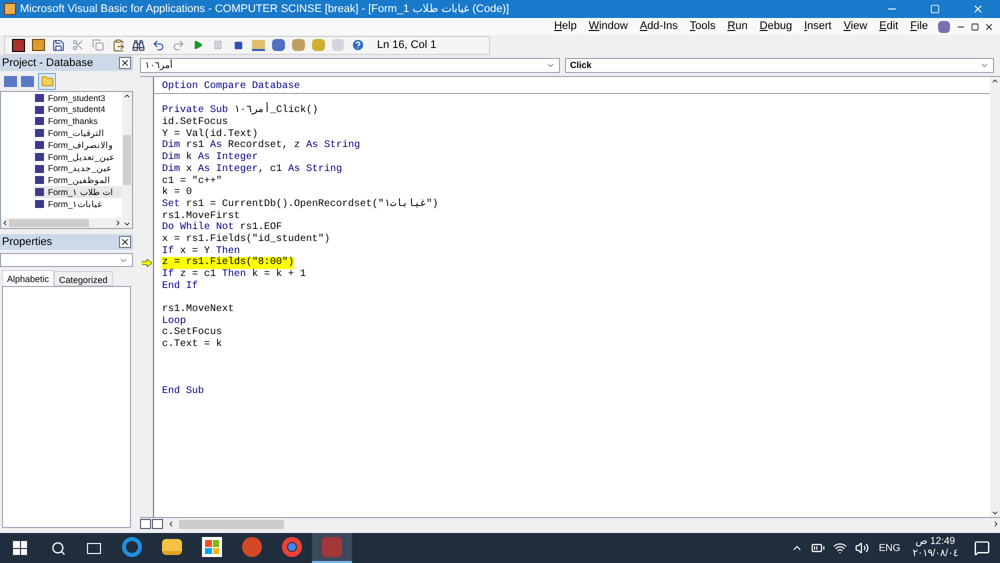 The image size is (1000, 563). I want to click on menu-item: Edit, so click(888, 26).